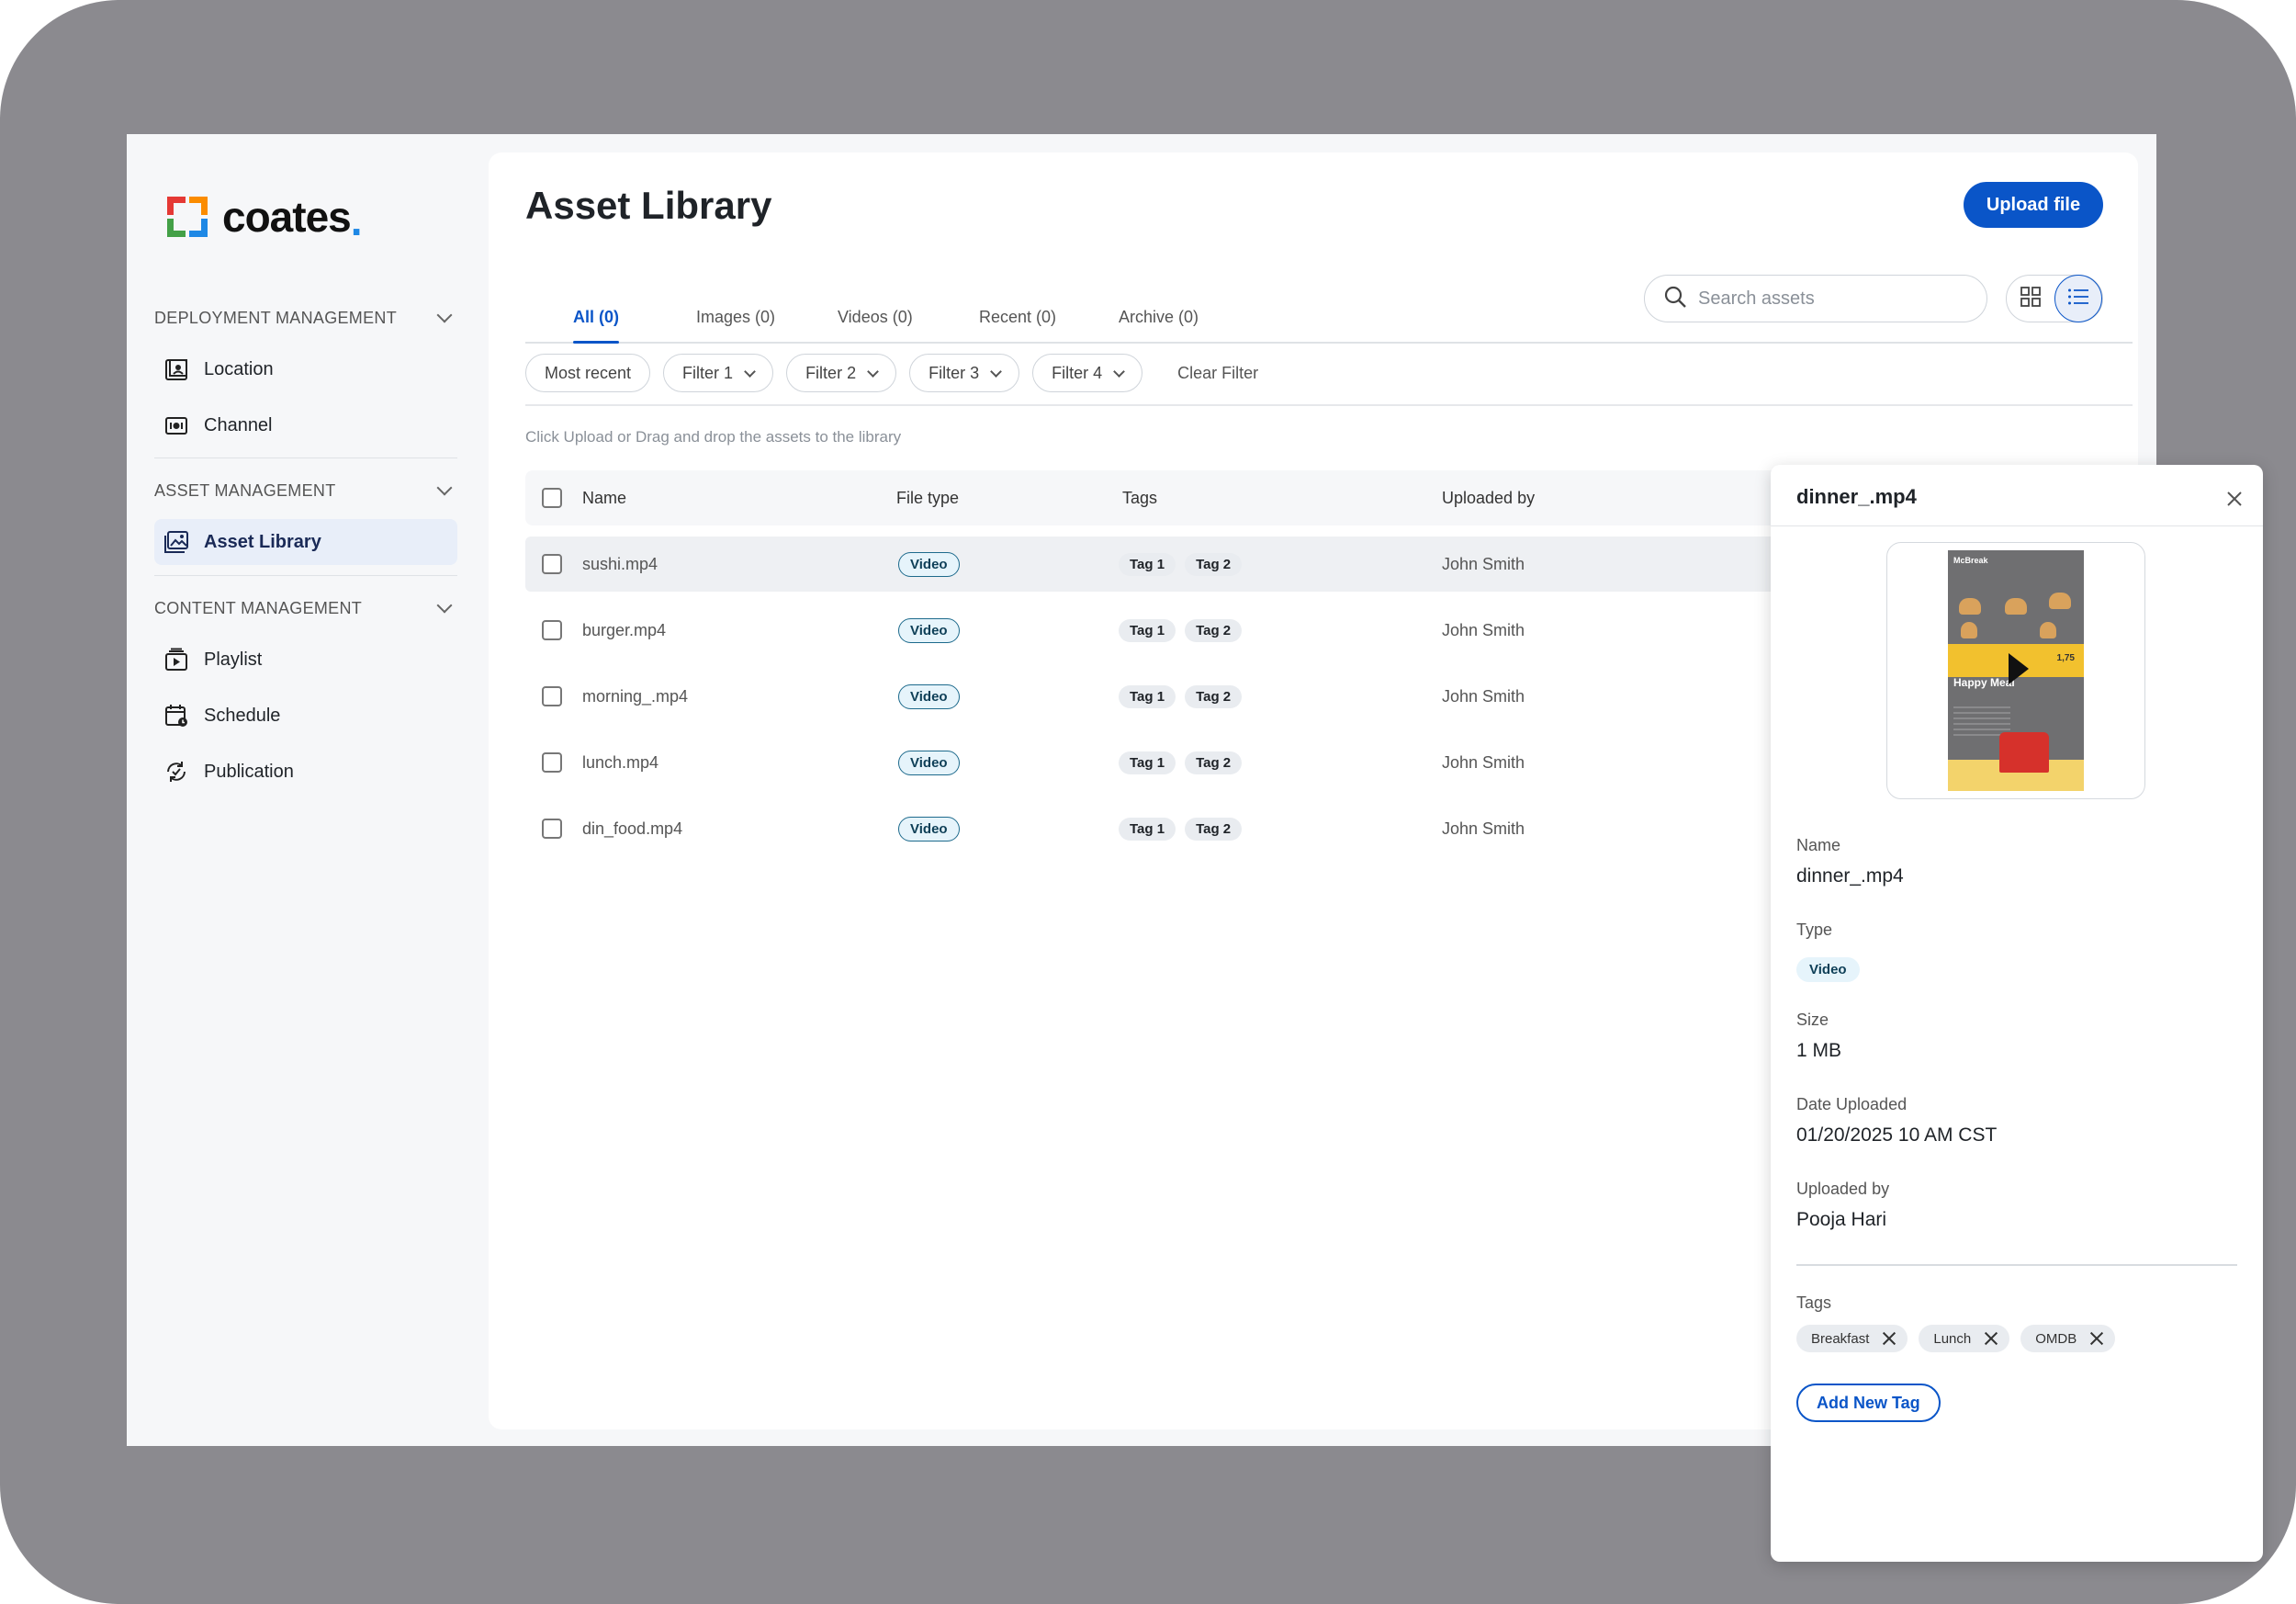 This screenshot has height=1604, width=2296. I want to click on asset-name: burger.mp4, so click(624, 629).